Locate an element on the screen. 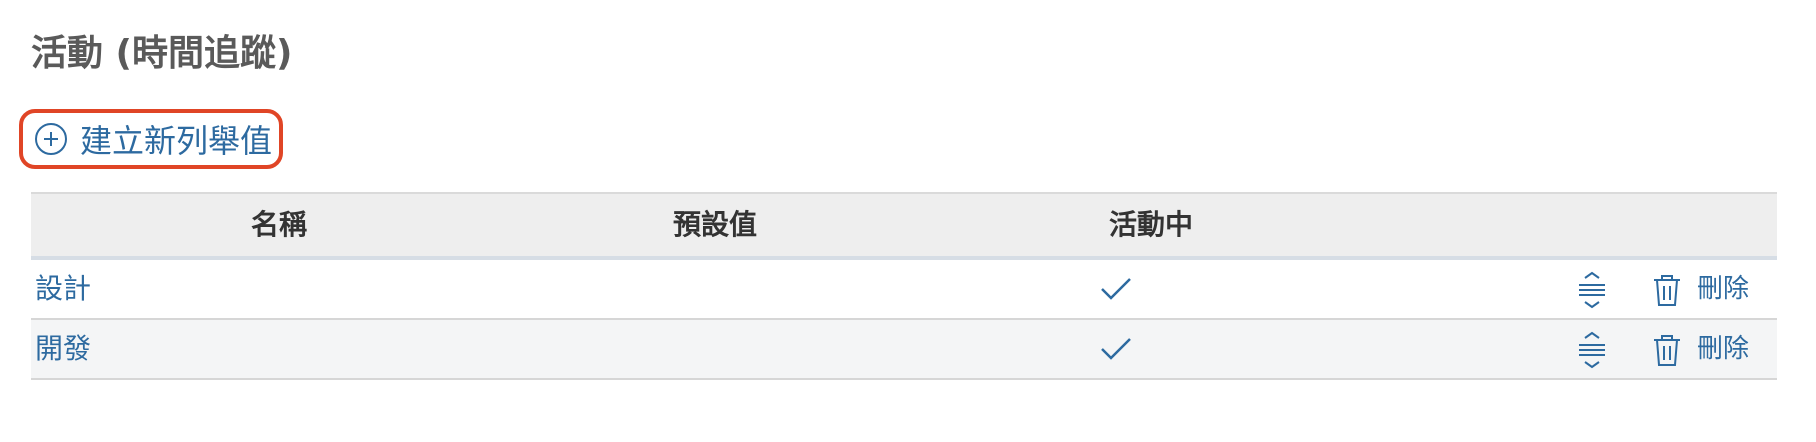 The image size is (1816, 442). column-header-name: 名稱 is located at coordinates (278, 224).